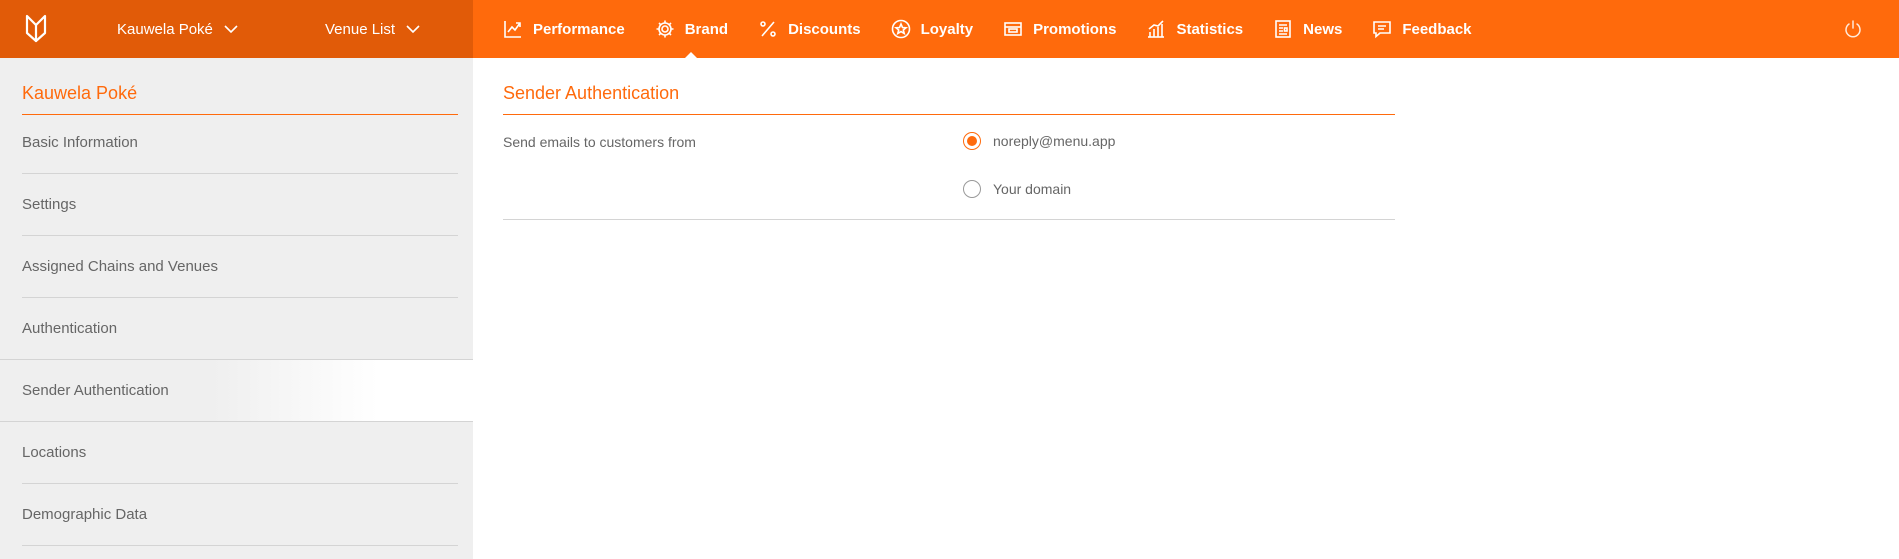 This screenshot has height=559, width=1899. I want to click on newspaper-icon, so click(1283, 29).